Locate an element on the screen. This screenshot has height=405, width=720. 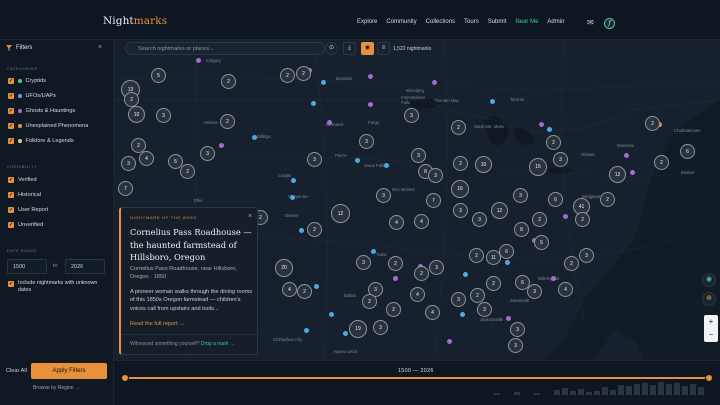
category-cryptids: ✓ Cryptids is located at coordinates (27, 81).